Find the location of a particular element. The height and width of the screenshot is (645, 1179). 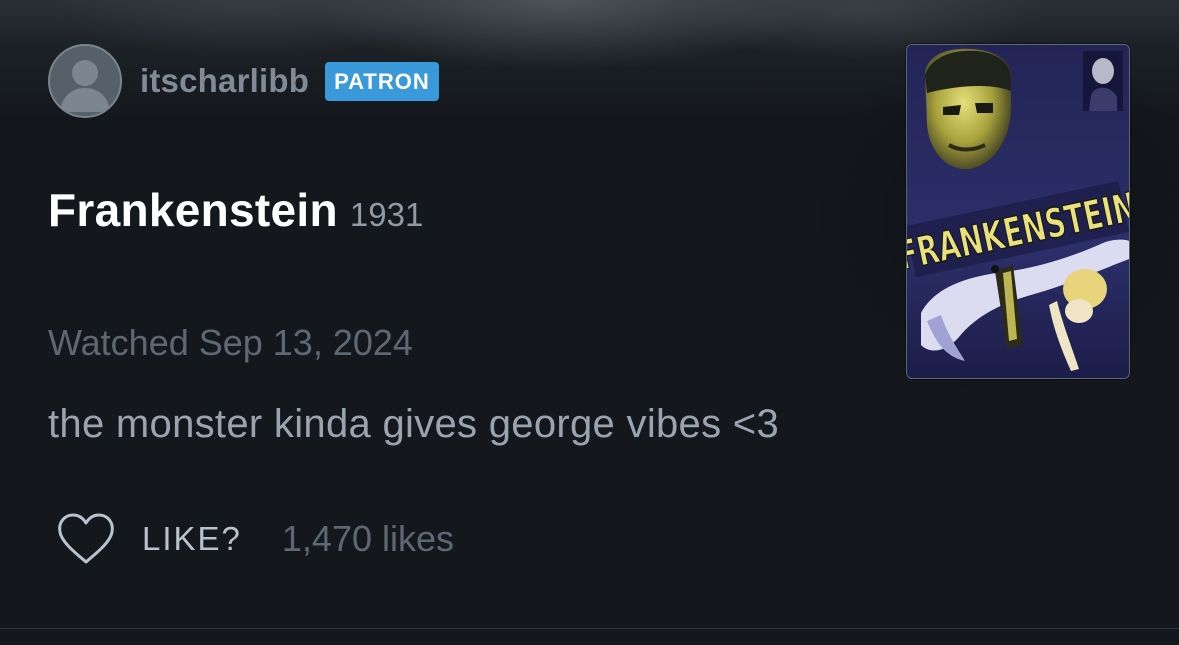

divider is located at coordinates (589, 628).